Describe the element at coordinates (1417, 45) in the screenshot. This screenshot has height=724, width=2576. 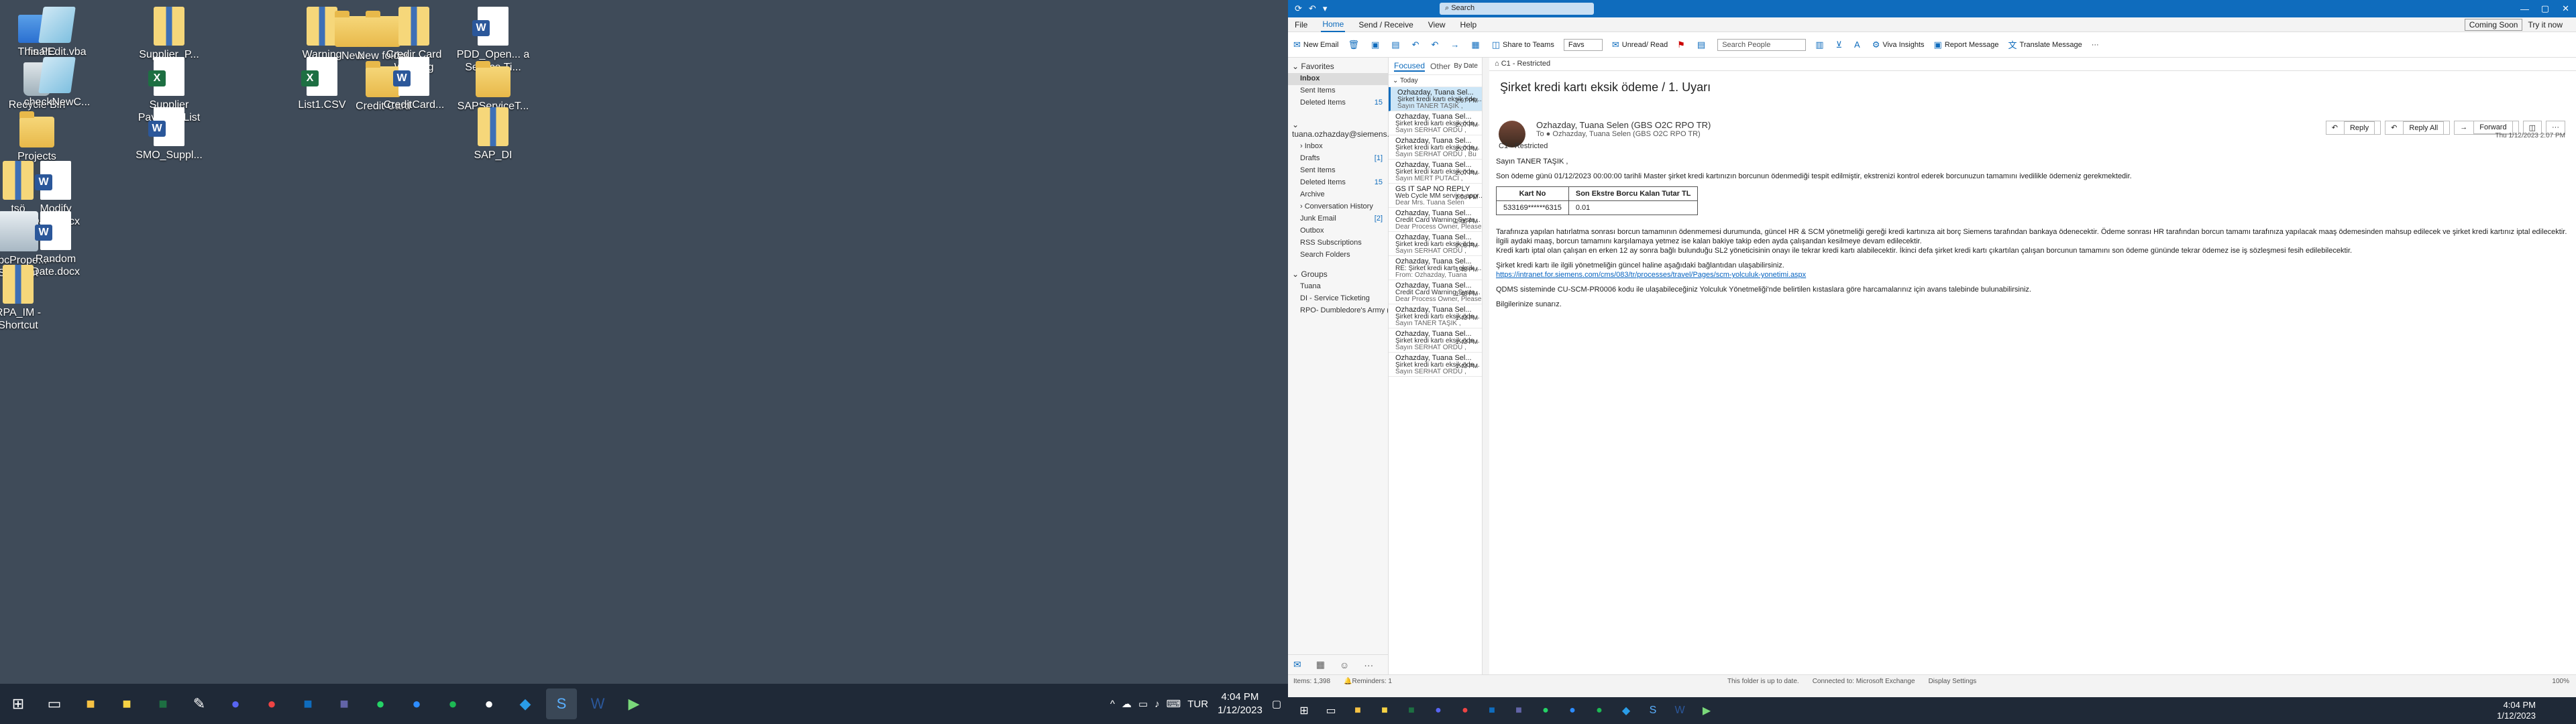
I see `reply-ribbon-button: ↶` at that location.